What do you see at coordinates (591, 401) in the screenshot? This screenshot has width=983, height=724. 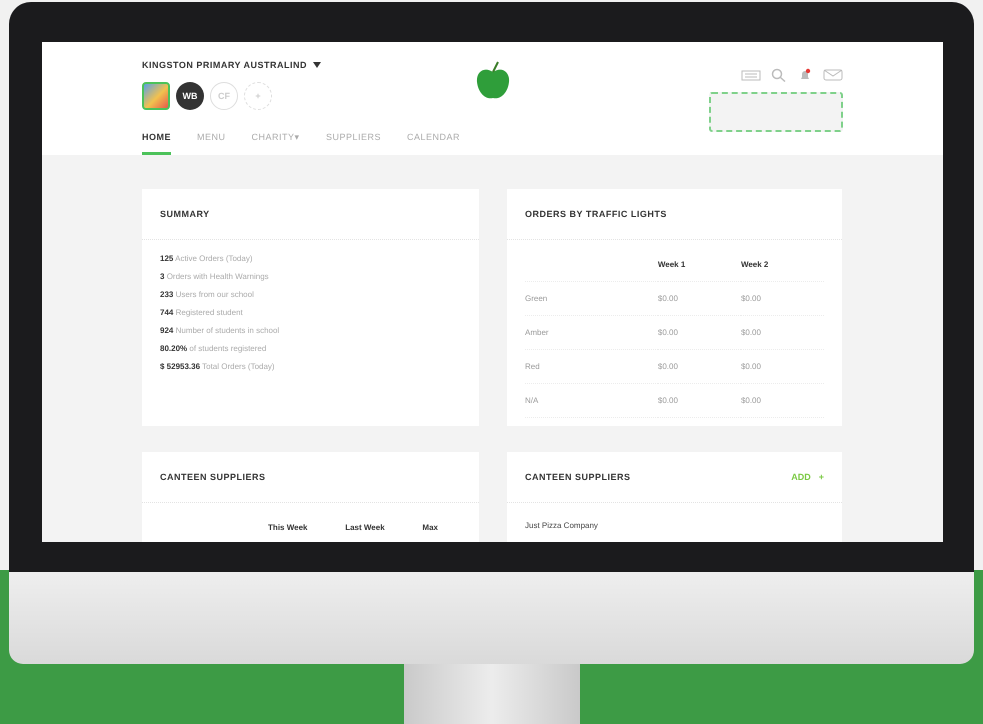 I see `row-label: N/A` at bounding box center [591, 401].